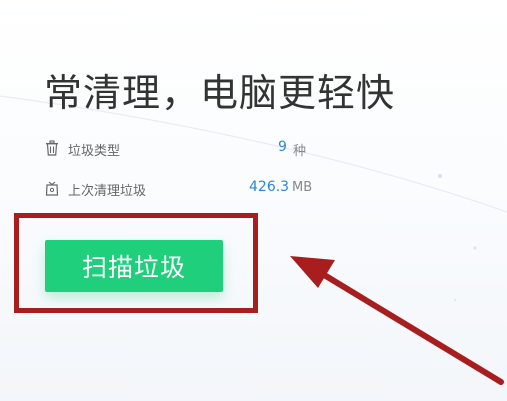 The height and width of the screenshot is (401, 507). Describe the element at coordinates (94, 151) in the screenshot. I see `junk-types-label: 垃圾类型` at that location.